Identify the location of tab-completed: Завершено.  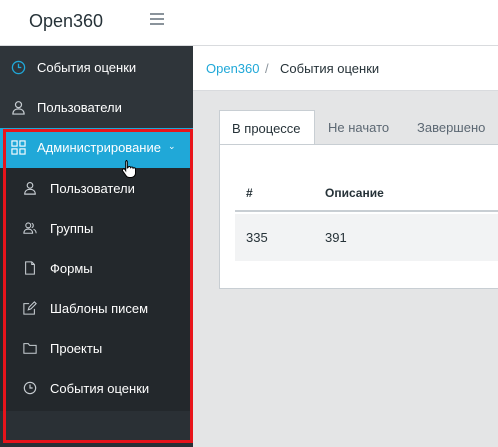
(451, 127).